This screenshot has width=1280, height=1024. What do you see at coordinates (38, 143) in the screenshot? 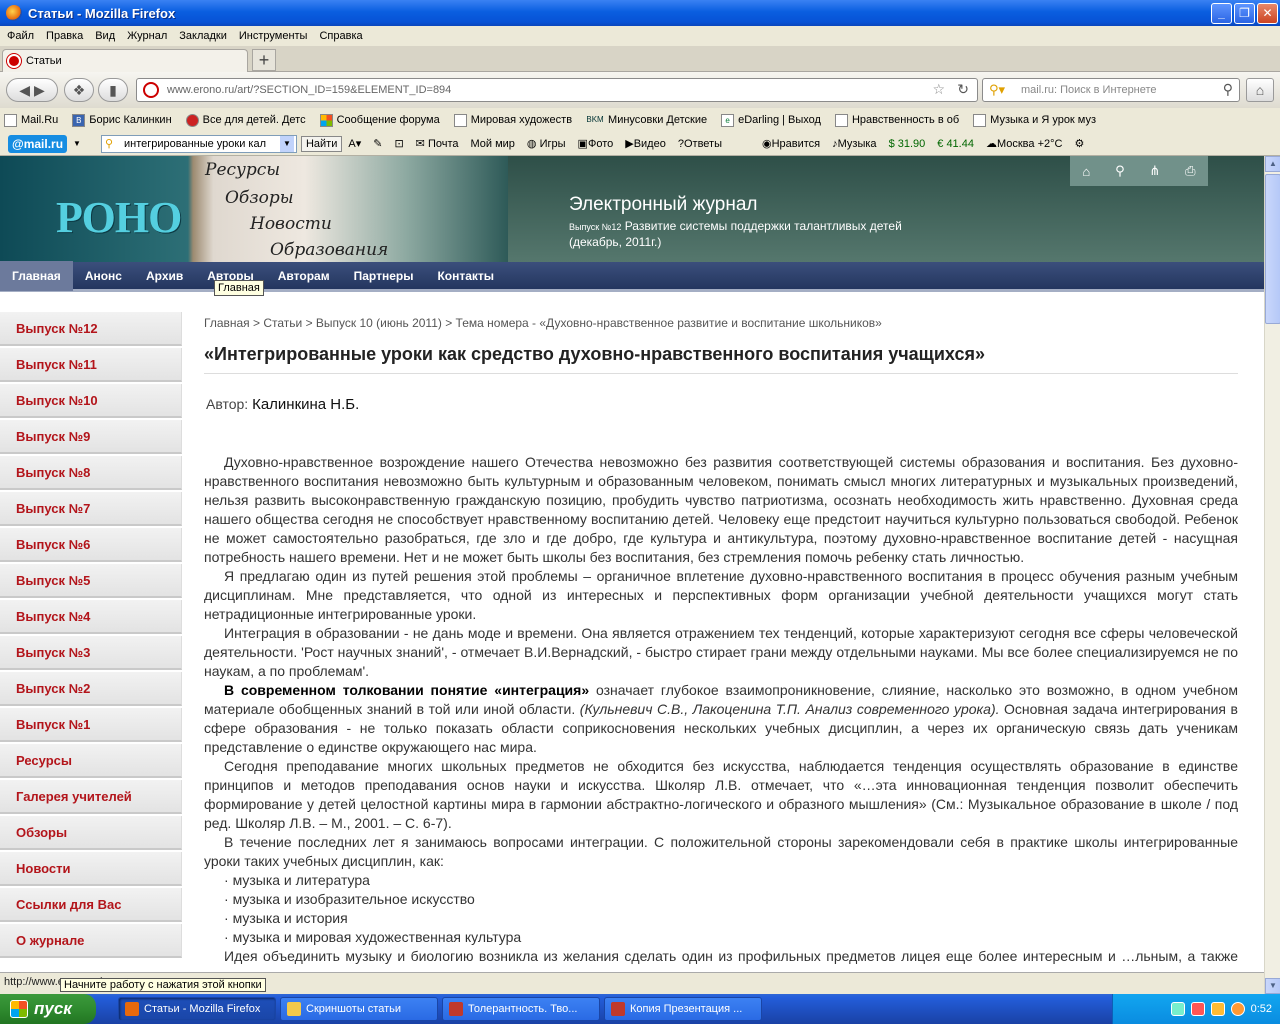
I see `mailru-logo: @mail.ru` at bounding box center [38, 143].